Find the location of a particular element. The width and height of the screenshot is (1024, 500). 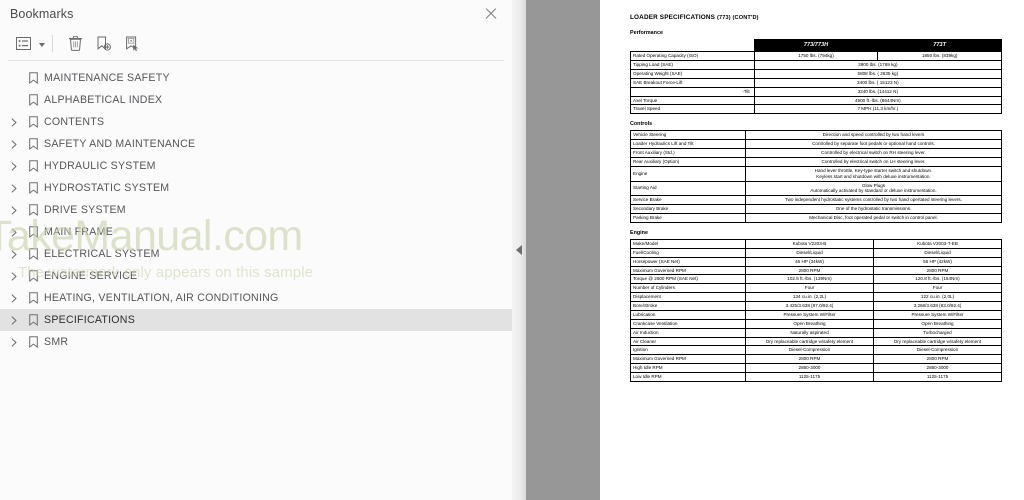

row-label: Starting Aid is located at coordinates (688, 188).